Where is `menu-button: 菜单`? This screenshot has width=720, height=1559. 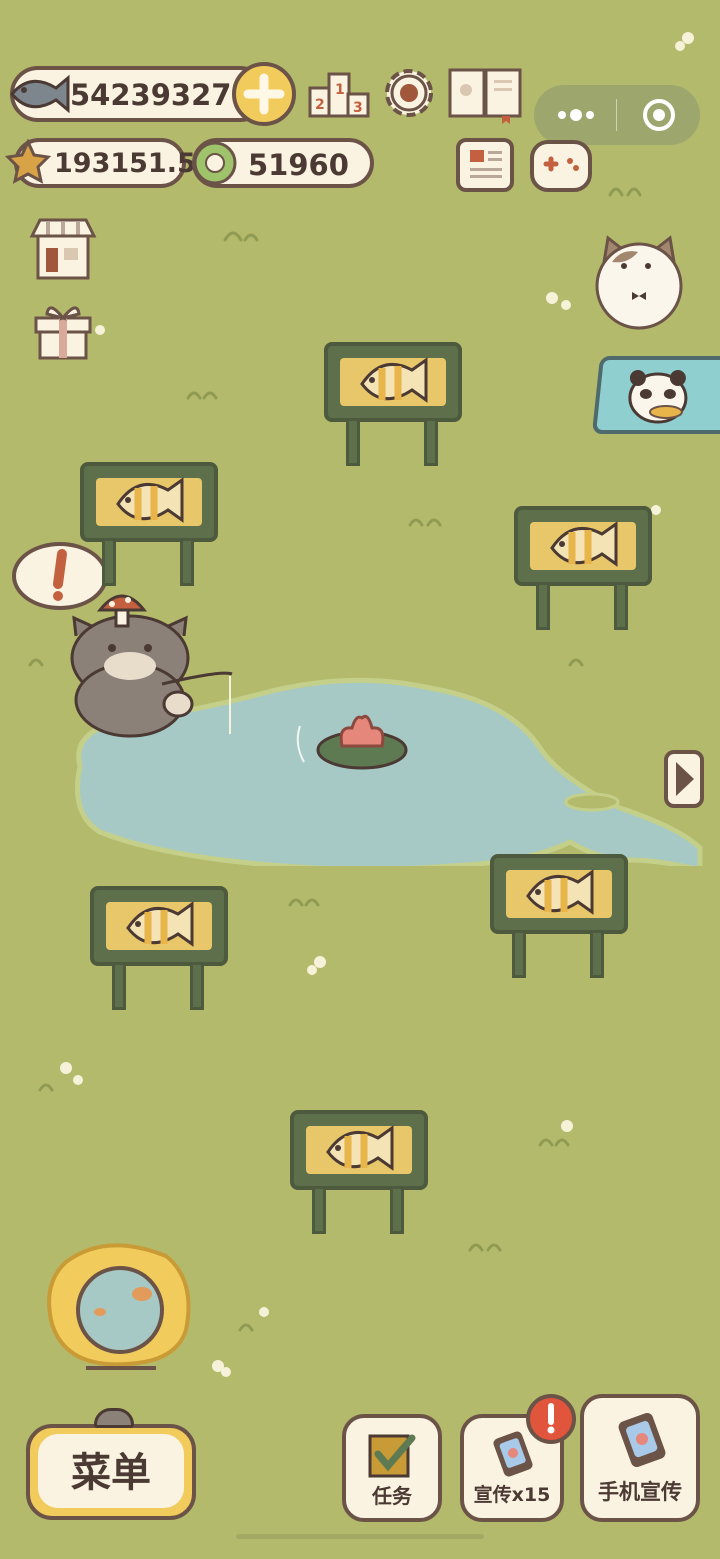
menu-button: 菜单 is located at coordinates (111, 1472).